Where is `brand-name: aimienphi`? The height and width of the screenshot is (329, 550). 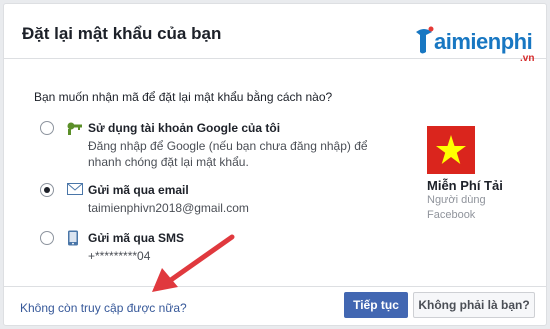 brand-name: aimienphi is located at coordinates (483, 41).